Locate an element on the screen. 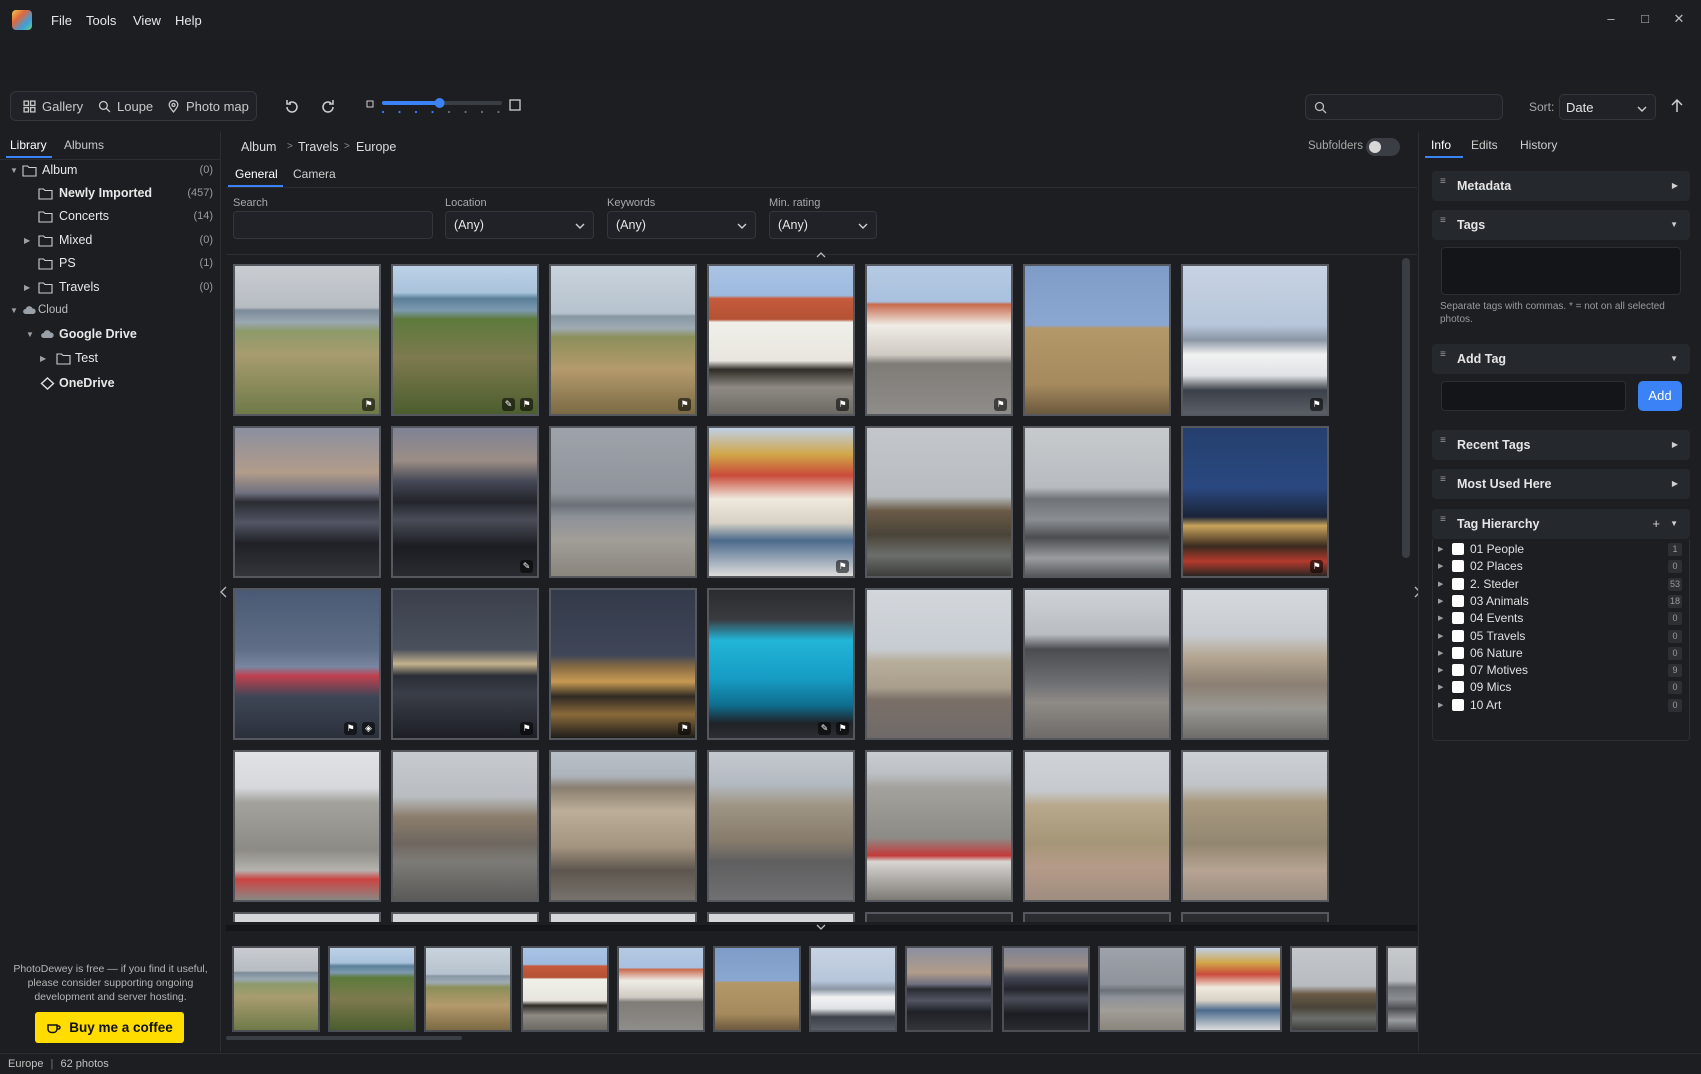  rating-select: (Any) is located at coordinates (823, 225).